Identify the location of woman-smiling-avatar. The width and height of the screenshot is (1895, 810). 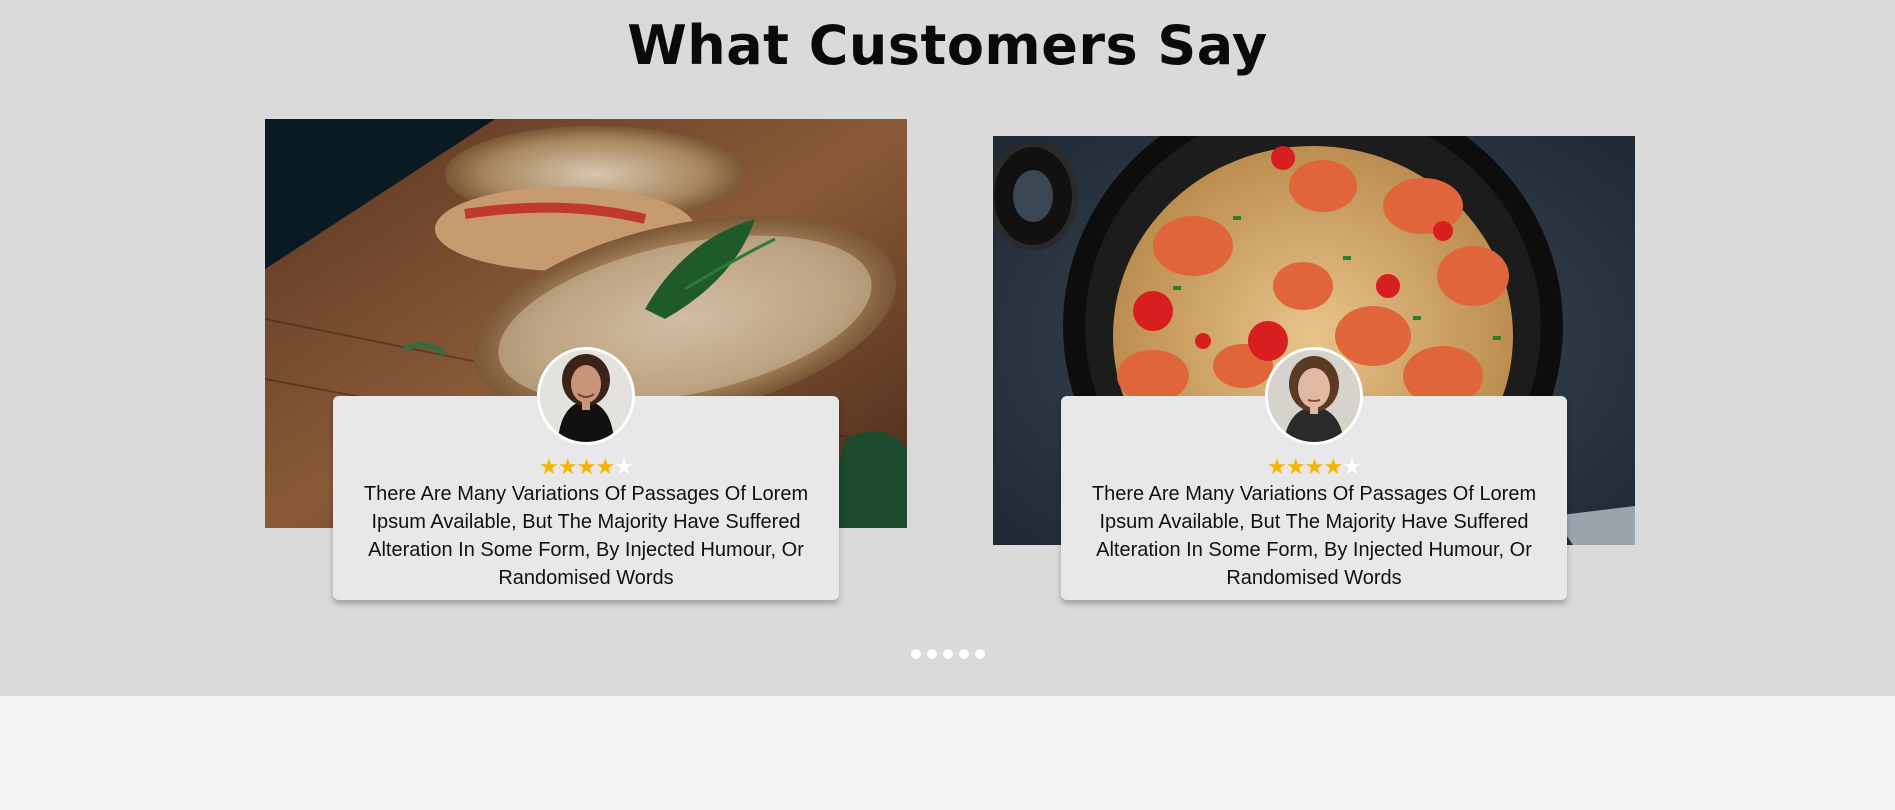
(586, 396).